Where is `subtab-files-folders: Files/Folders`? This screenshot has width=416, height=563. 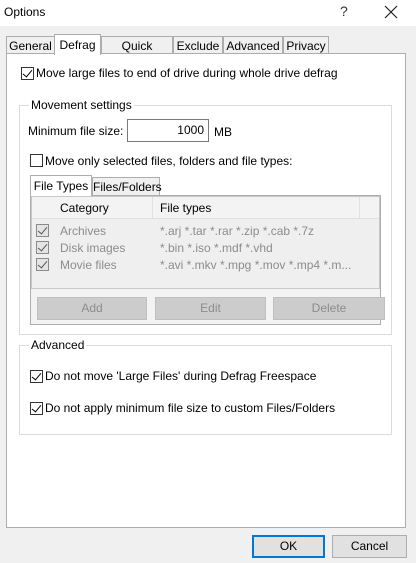
subtab-files-folders: Files/Folders is located at coordinates (127, 186).